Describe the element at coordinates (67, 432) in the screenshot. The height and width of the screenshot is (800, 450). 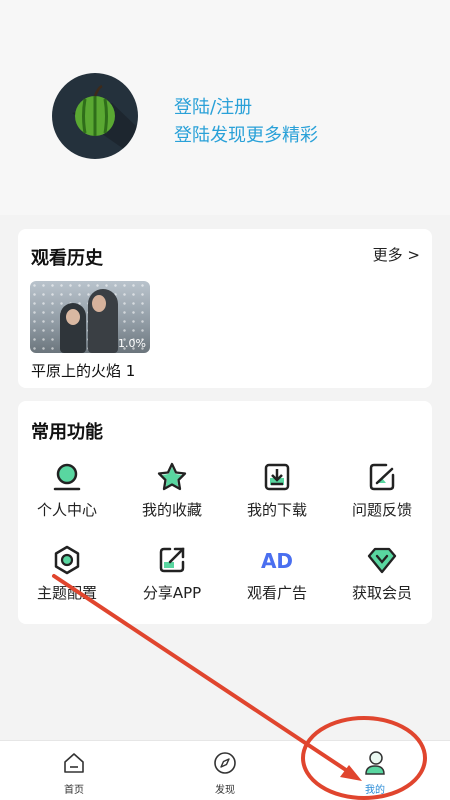
I see `functions-title: 常用功能` at that location.